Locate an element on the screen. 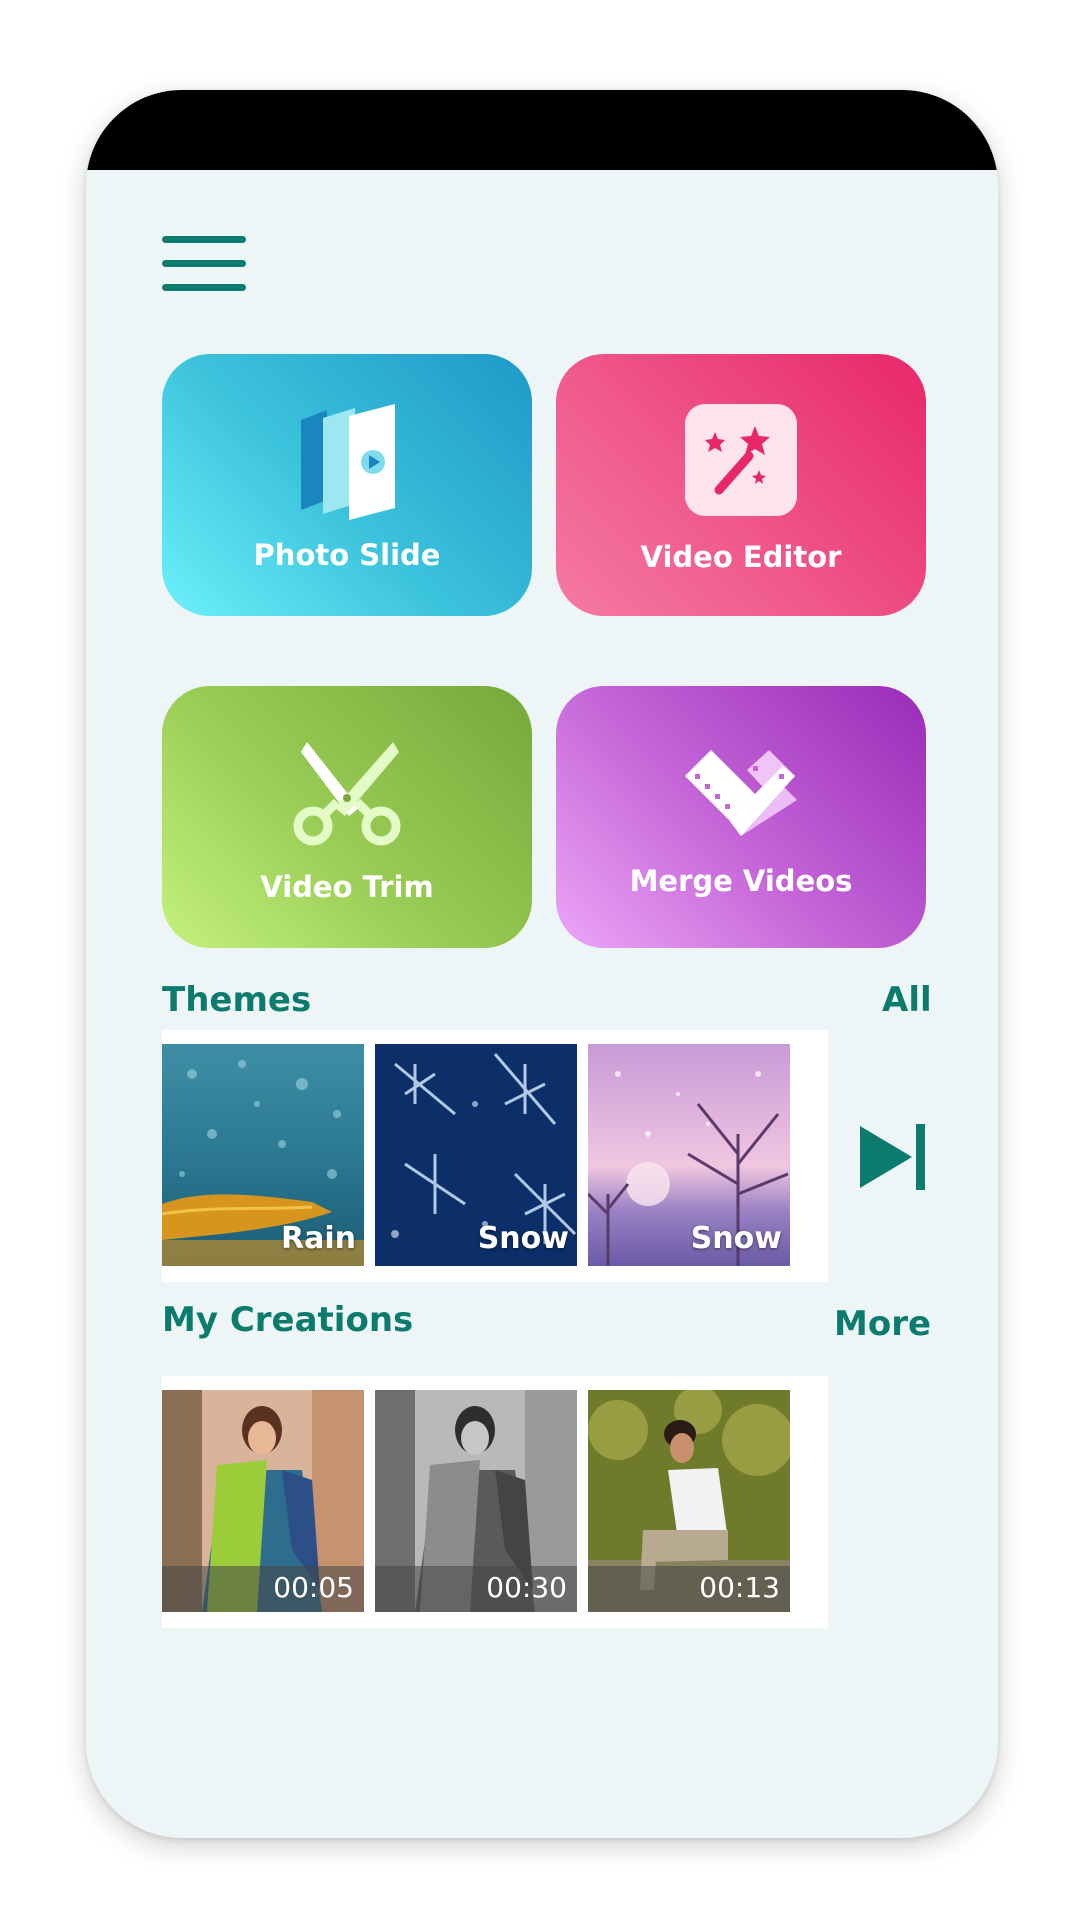 Image resolution: width=1080 pixels, height=1920 pixels. video-trim-button: Video Trim is located at coordinates (347, 817).